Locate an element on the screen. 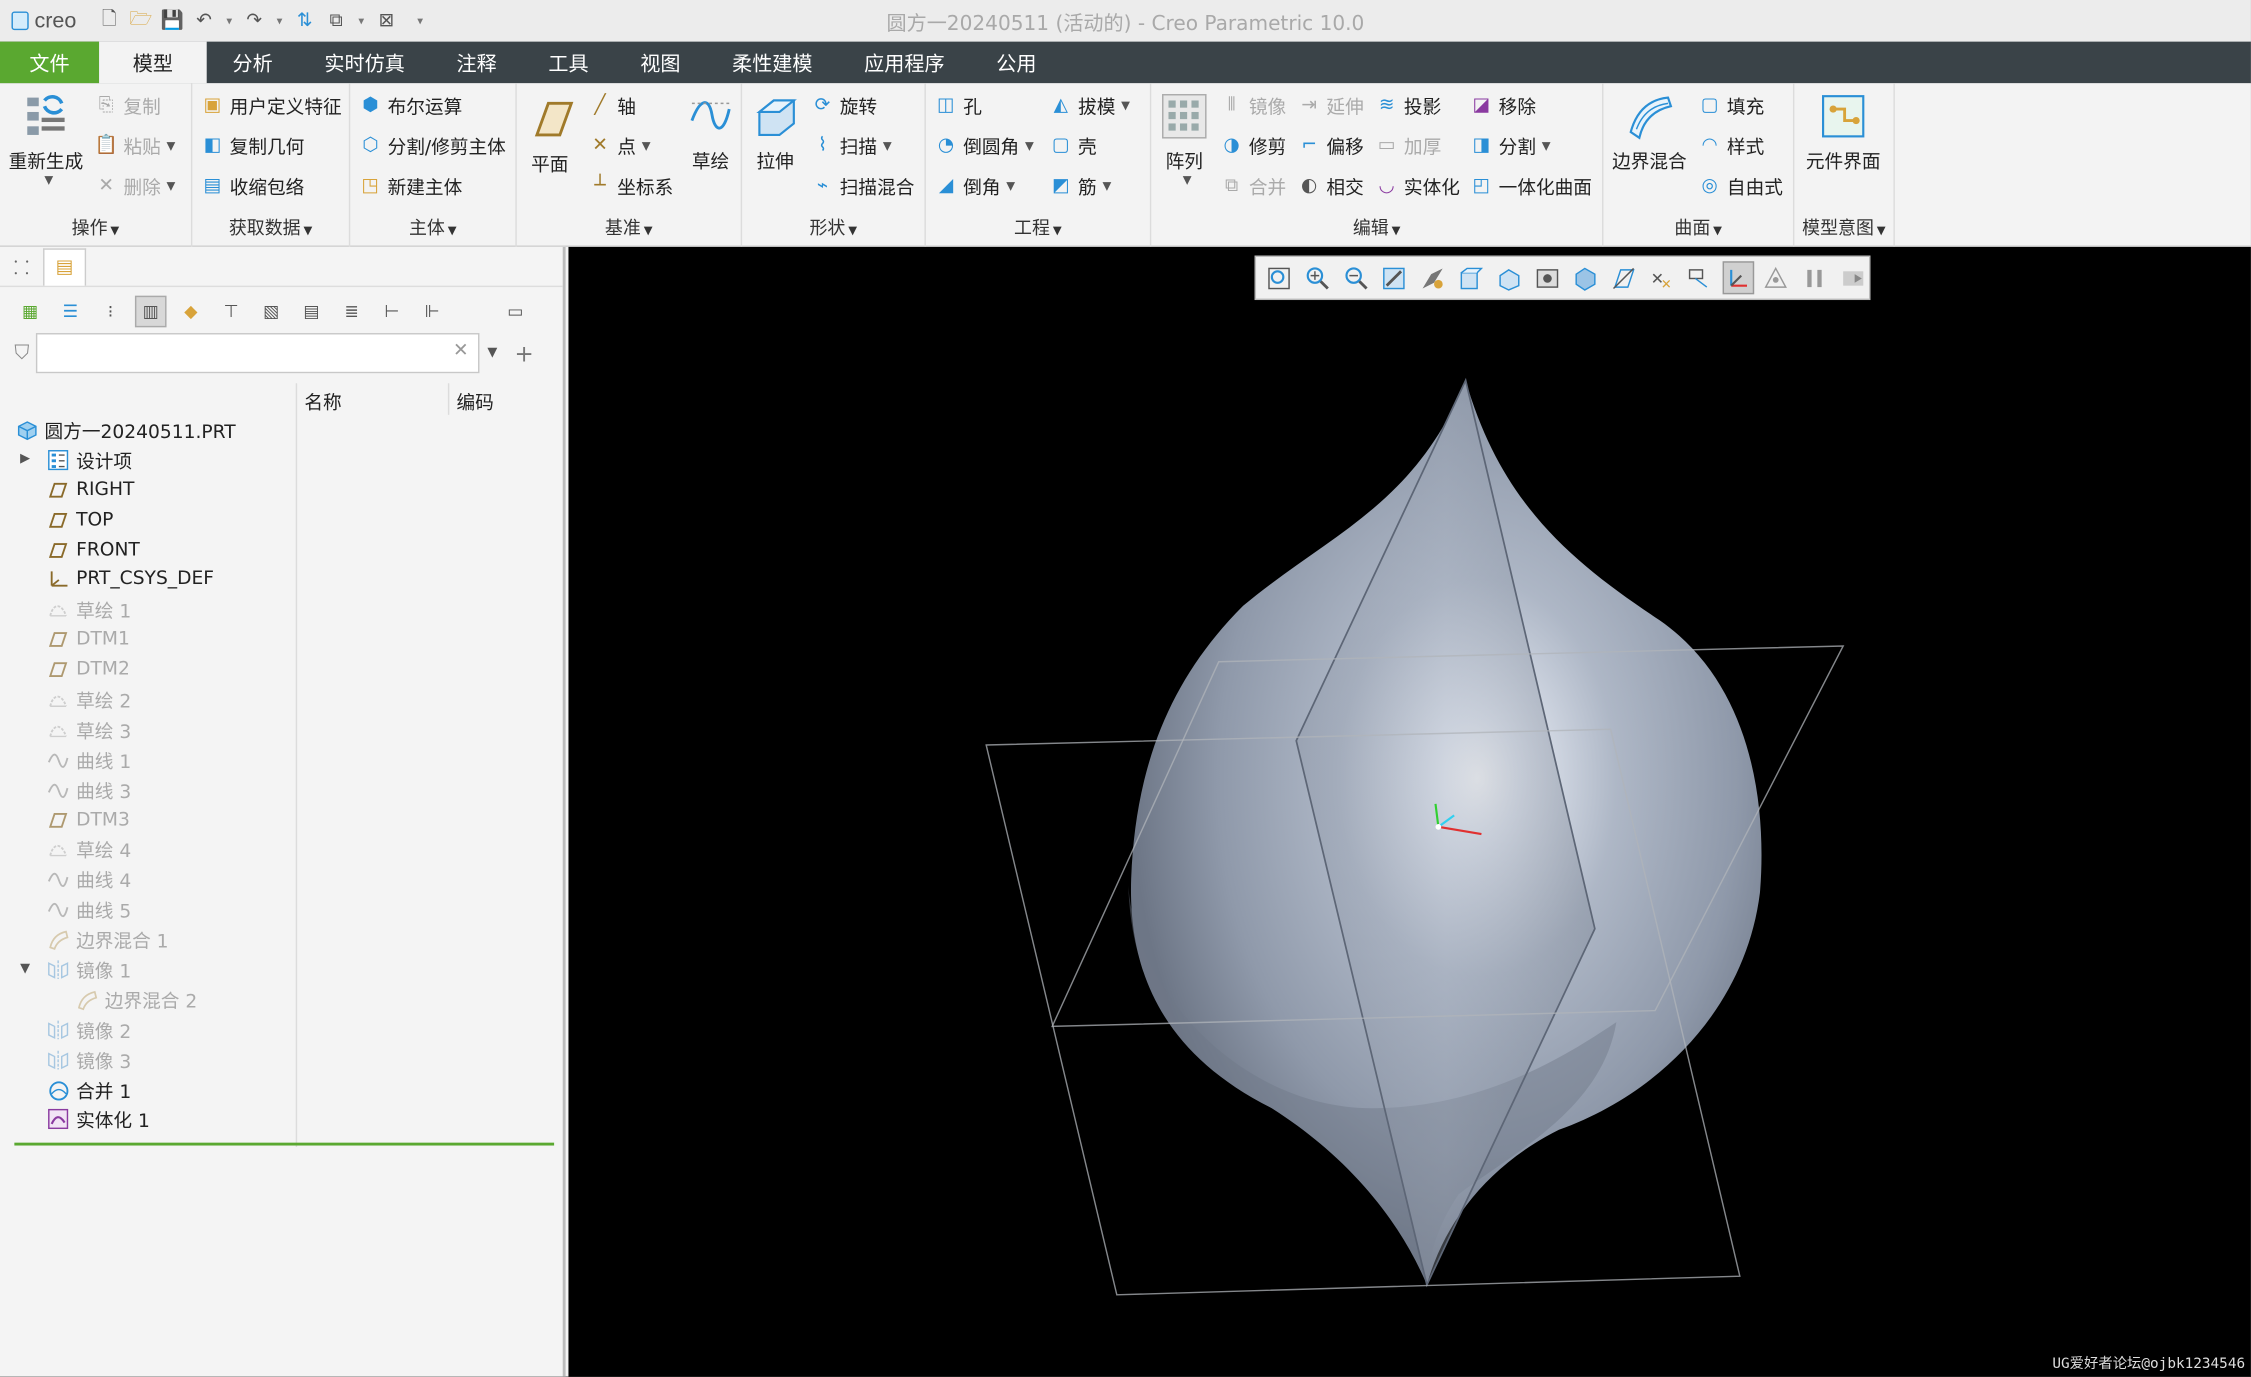  sketch-button: 草绘 is located at coordinates (710, 133).